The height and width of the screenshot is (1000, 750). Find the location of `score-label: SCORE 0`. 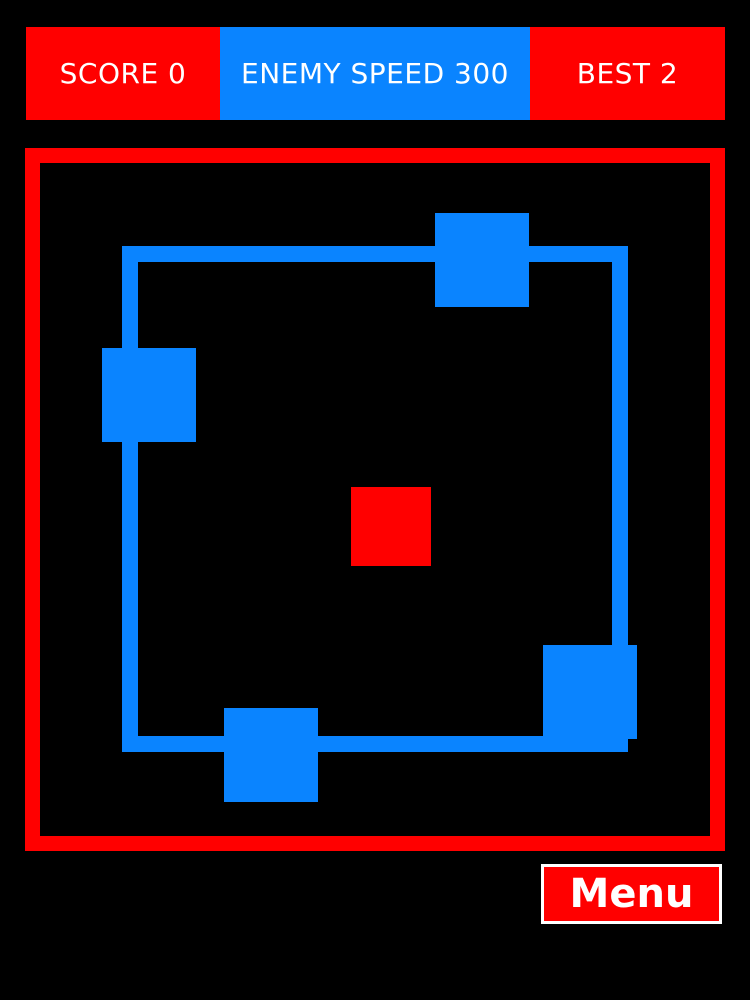

score-label: SCORE 0 is located at coordinates (123, 73).